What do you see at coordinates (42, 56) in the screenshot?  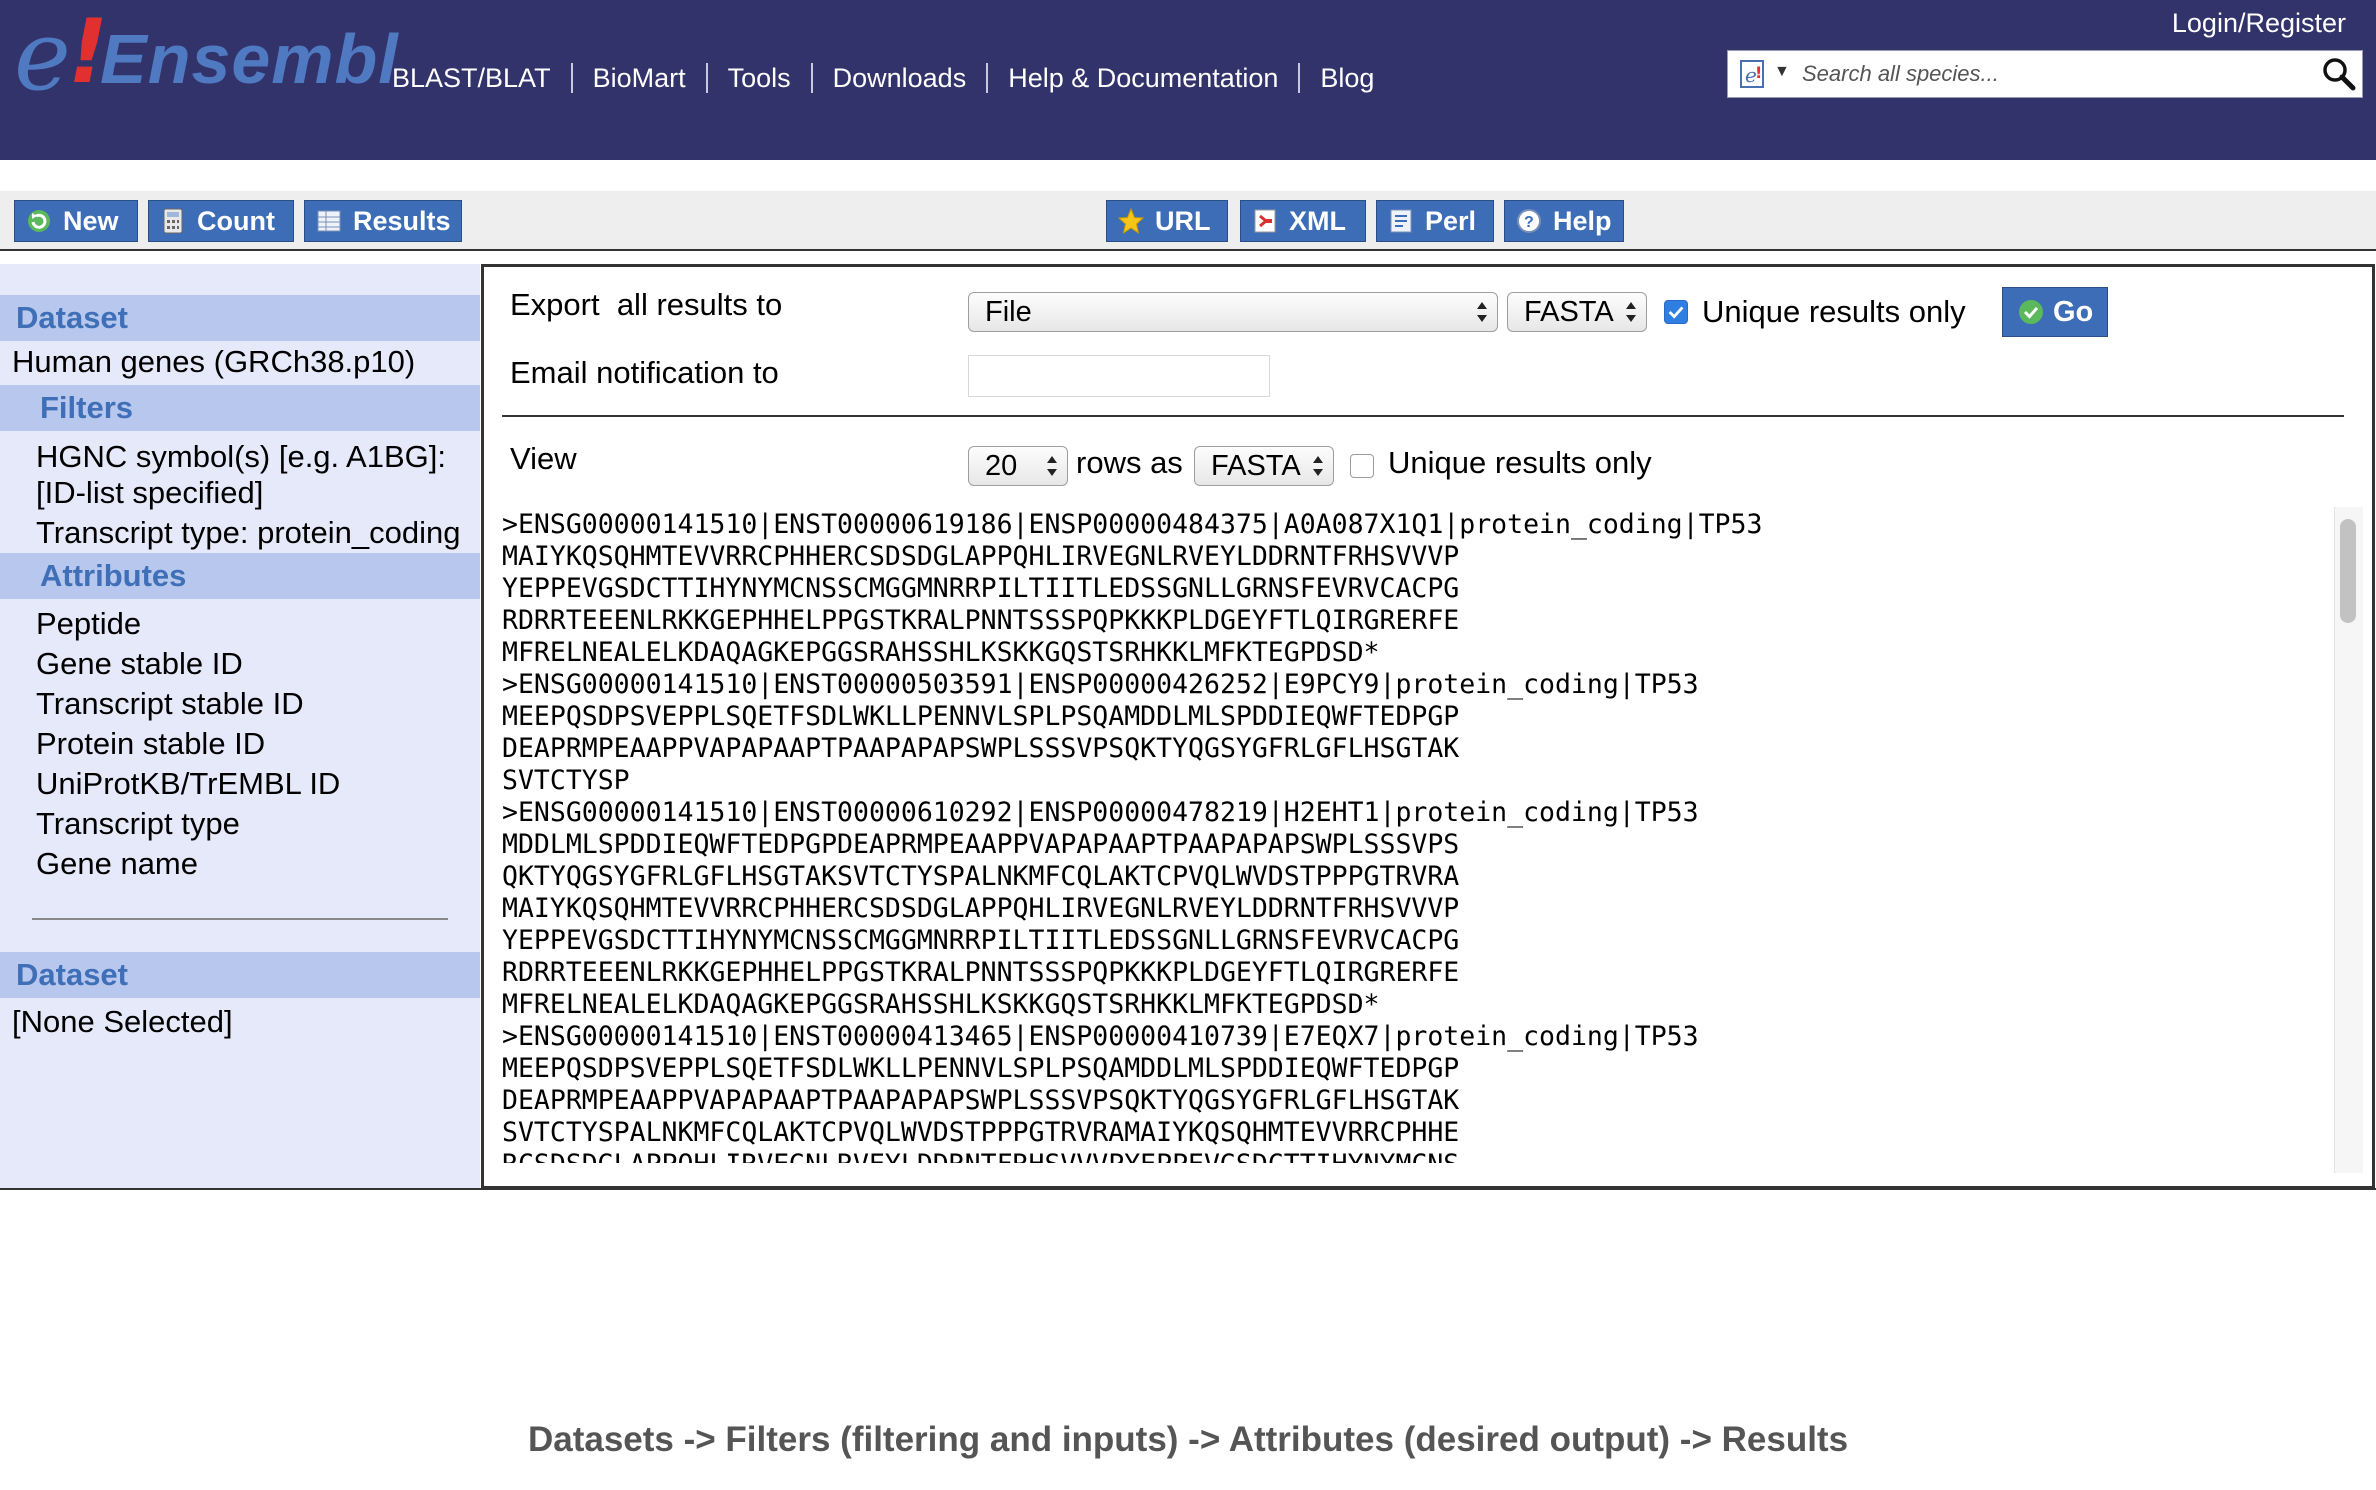 I see `logo-e: e` at bounding box center [42, 56].